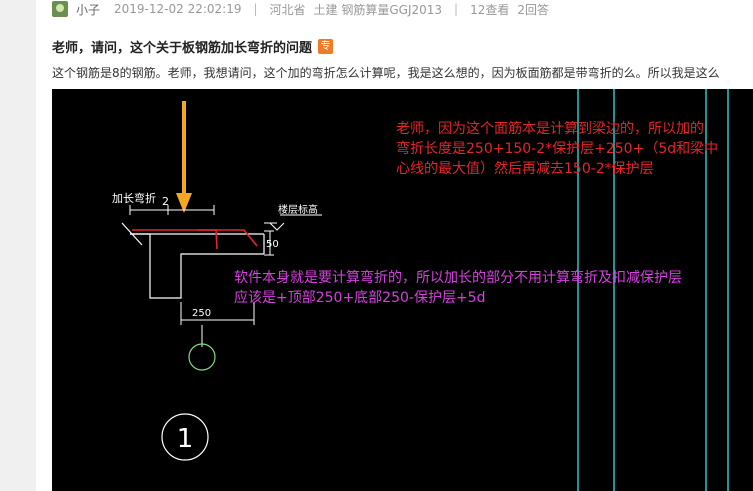 Image resolution: width=753 pixels, height=491 pixels. Describe the element at coordinates (525, 169) in the screenshot. I see `red-annotation-line: 心线的最大值）然后再减去150-2*保护层` at that location.